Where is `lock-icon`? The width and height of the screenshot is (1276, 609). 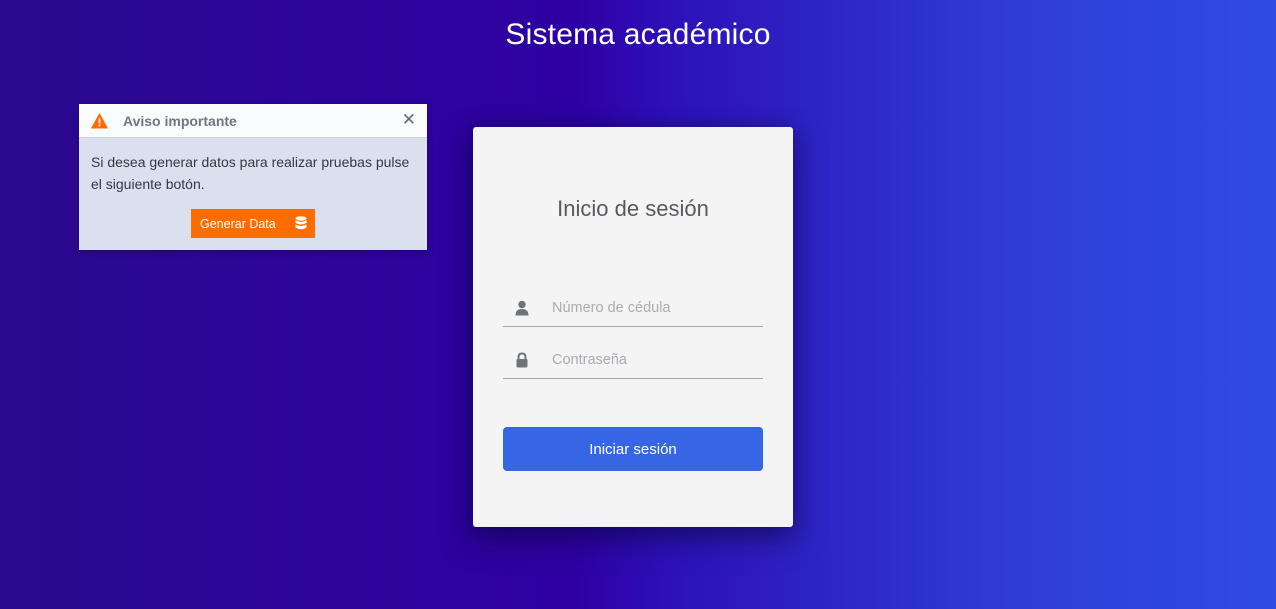 lock-icon is located at coordinates (522, 359).